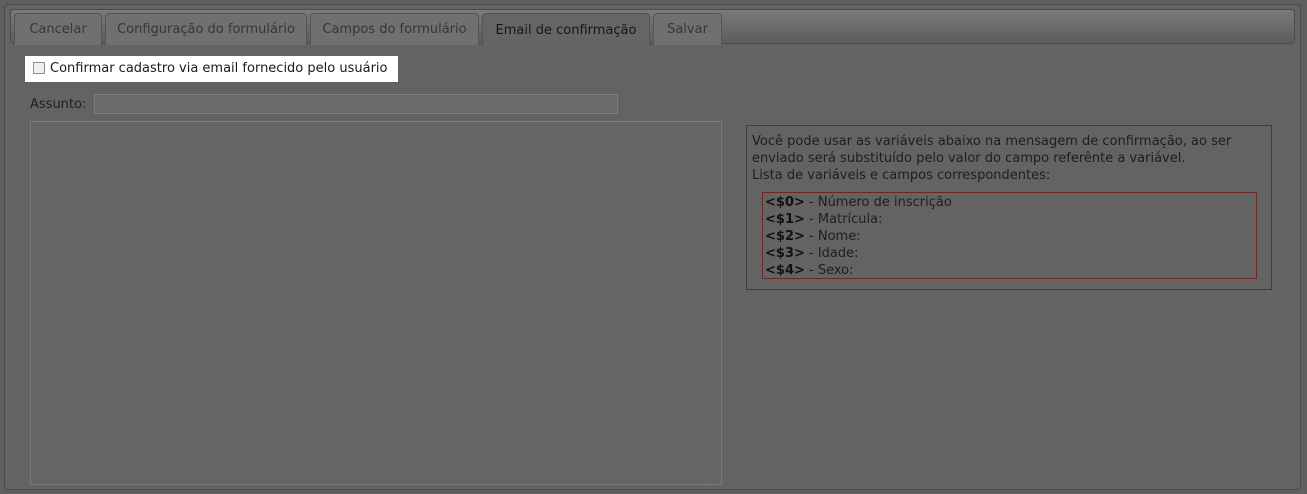 This screenshot has height=494, width=1307. I want to click on variable-code: <$0>, so click(785, 202).